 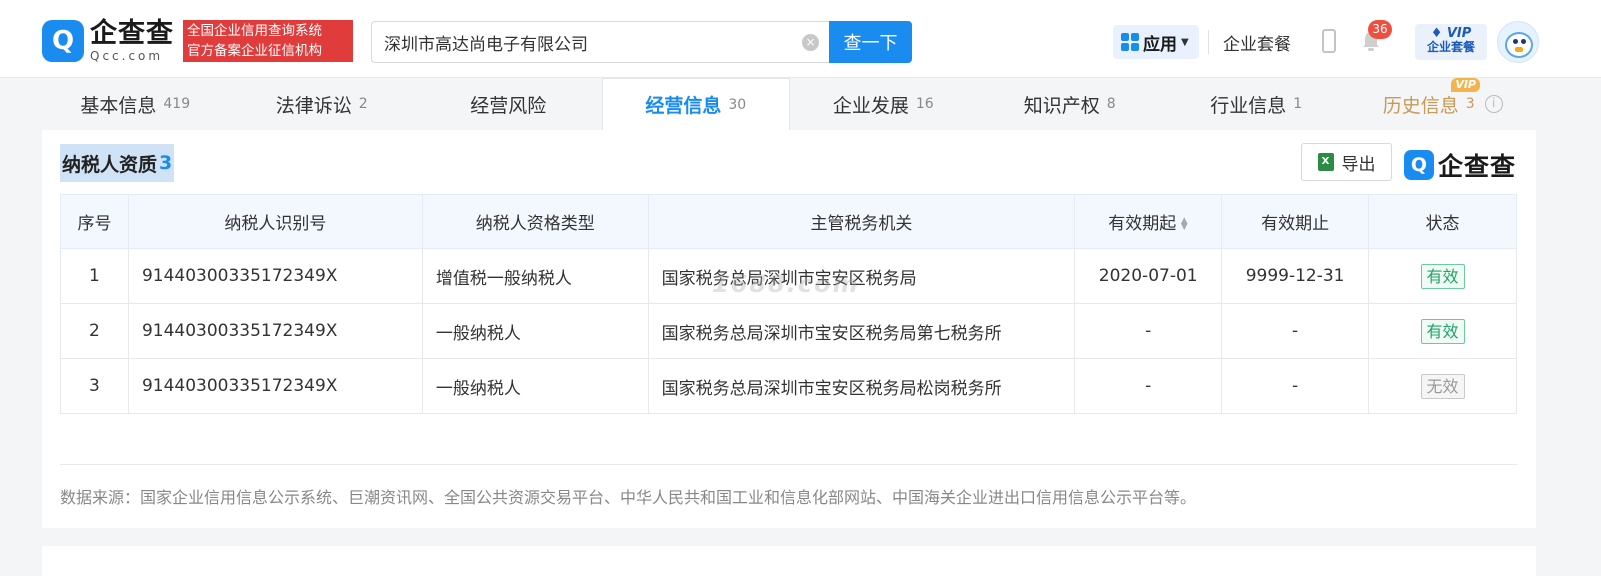 What do you see at coordinates (94, 221) in the screenshot?
I see `col-header-index: 序号` at bounding box center [94, 221].